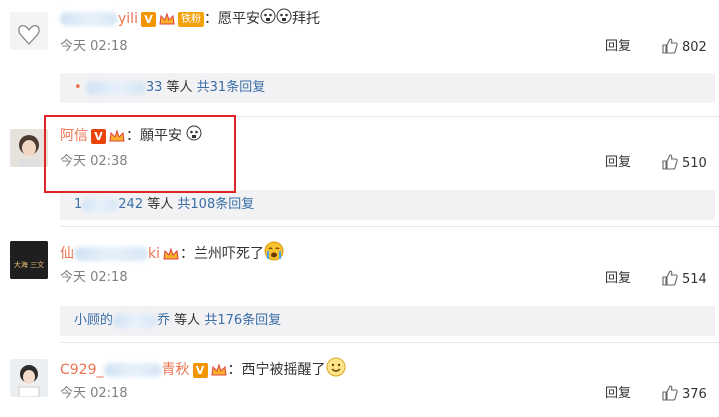  I want to click on sub-user: 乔, so click(163, 320).